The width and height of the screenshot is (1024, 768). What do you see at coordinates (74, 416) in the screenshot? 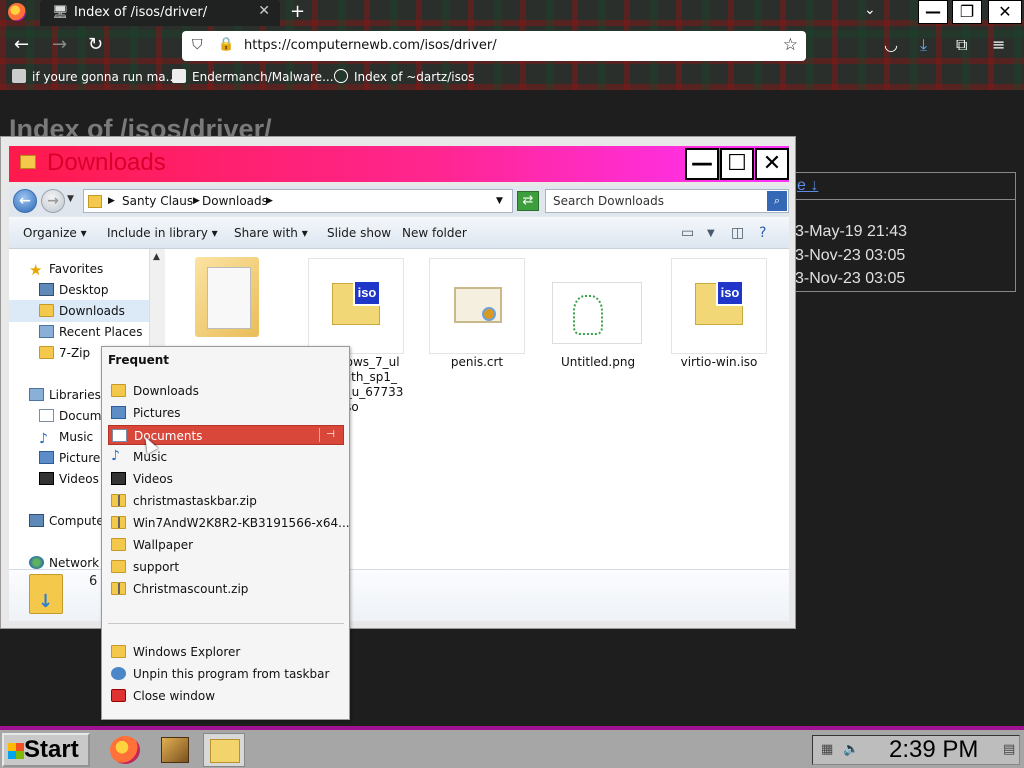
I see `nav-item-documents: Docume` at bounding box center [74, 416].